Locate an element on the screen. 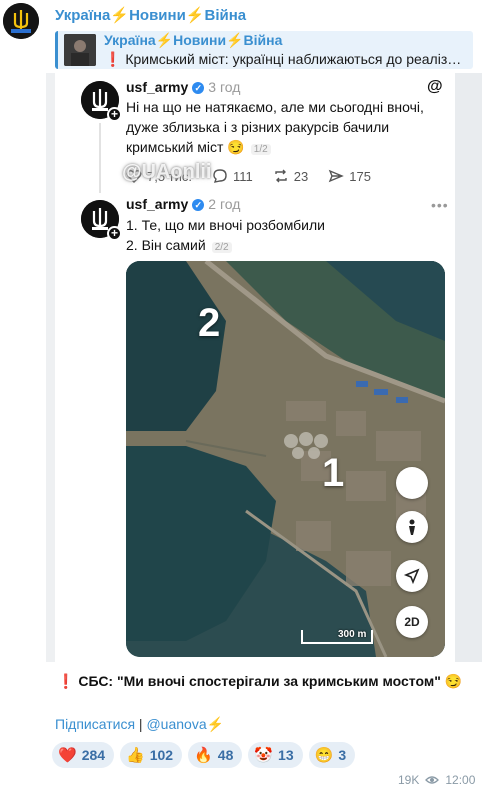 The width and height of the screenshot is (488, 791). channel-links: Підписатися | @uanova⚡ is located at coordinates (140, 724).